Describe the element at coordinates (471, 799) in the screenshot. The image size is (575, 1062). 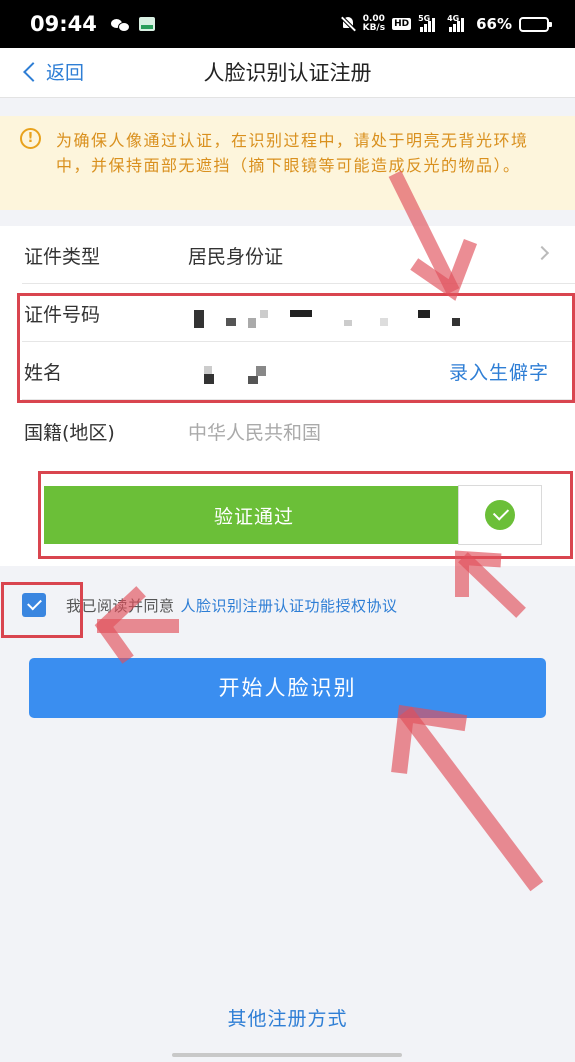
I see `annotation-arrow-button` at that location.